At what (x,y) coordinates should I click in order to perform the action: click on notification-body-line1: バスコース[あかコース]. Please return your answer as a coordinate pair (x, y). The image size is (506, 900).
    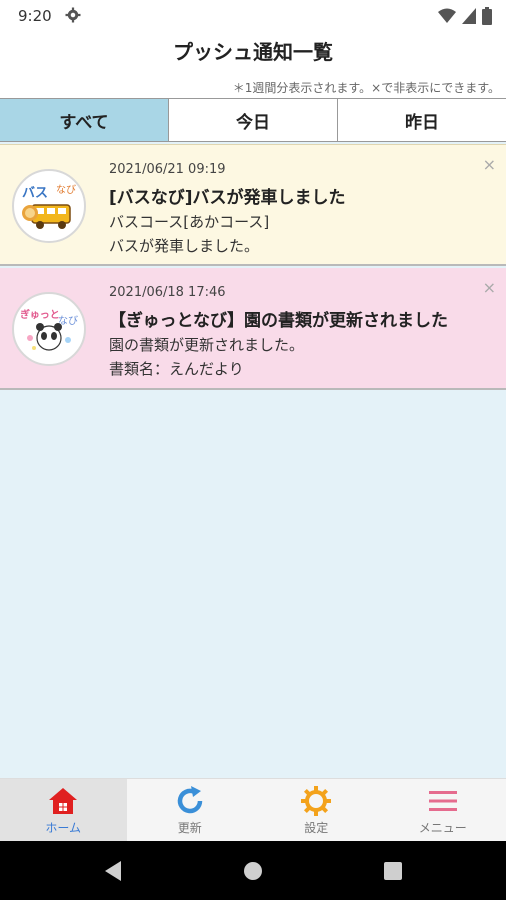
    Looking at the image, I should click on (189, 222).